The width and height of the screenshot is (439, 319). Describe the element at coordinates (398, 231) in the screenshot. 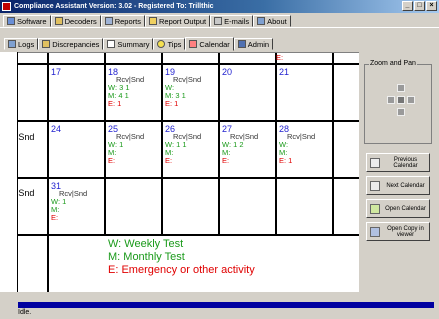

I see `open-copy-viewer-button: Open Copy in viewer` at that location.